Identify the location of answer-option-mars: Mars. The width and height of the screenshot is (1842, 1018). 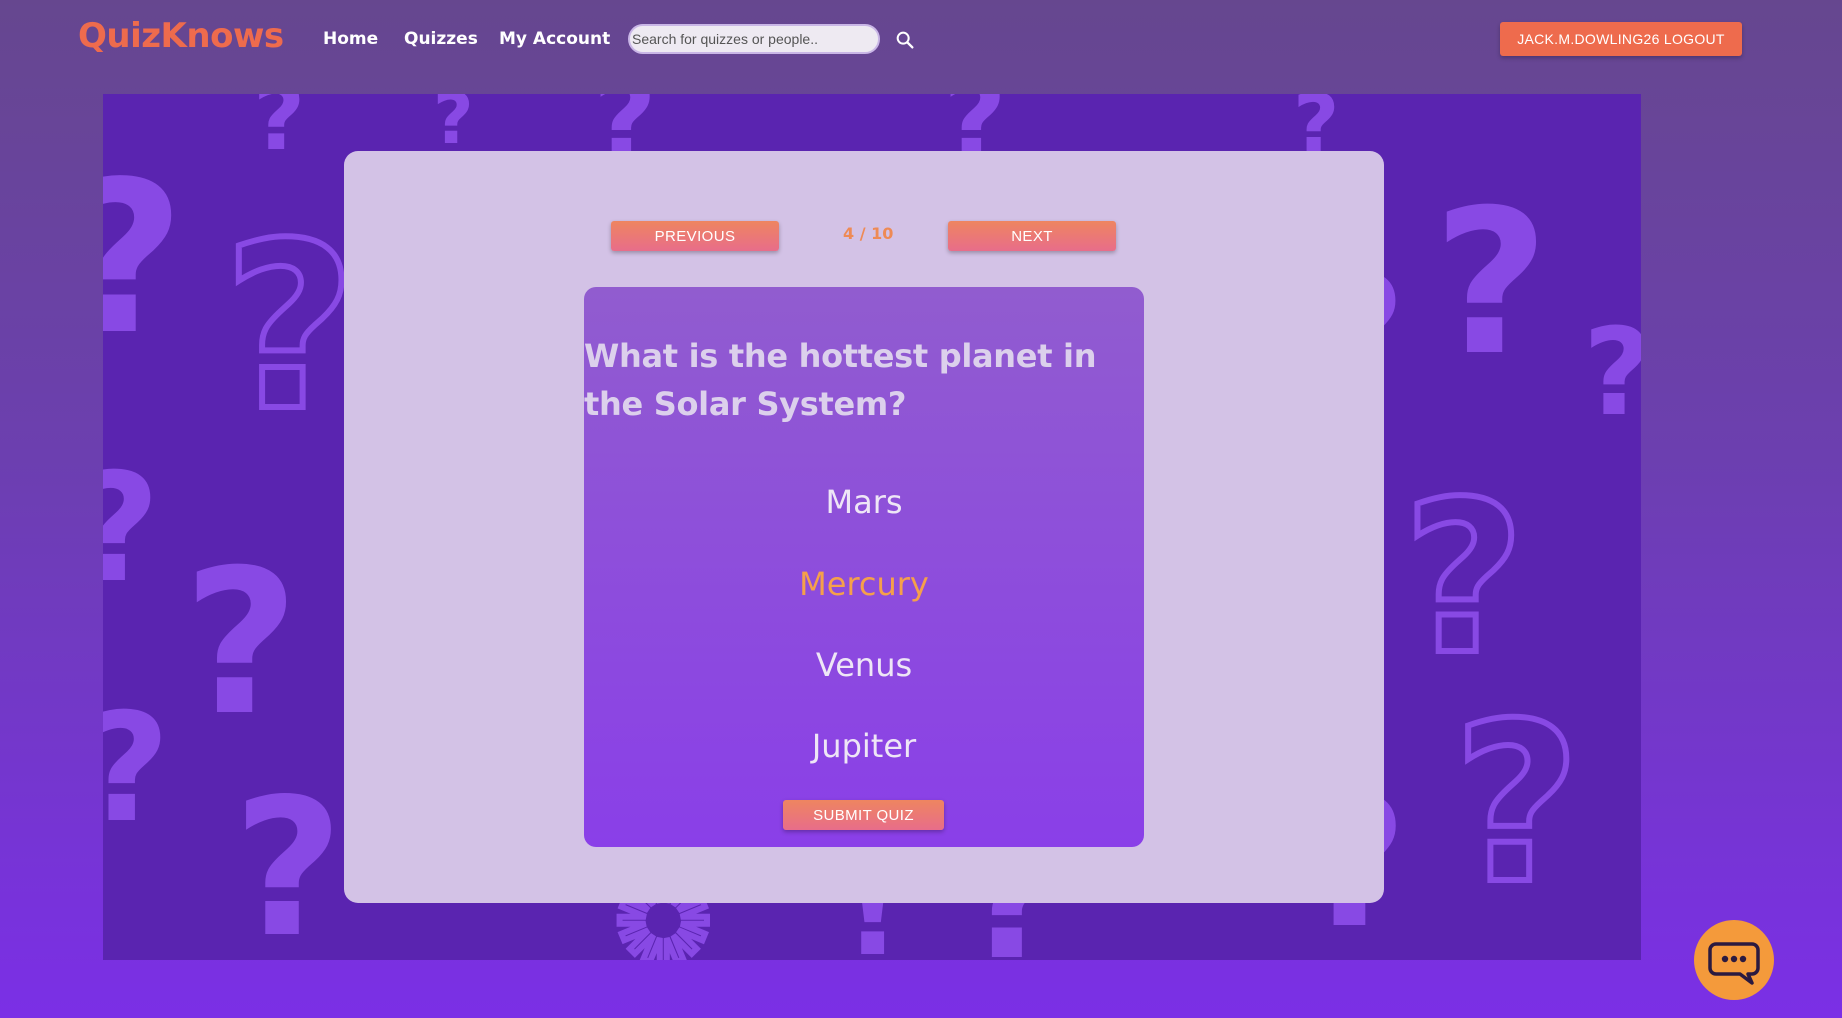
(864, 502).